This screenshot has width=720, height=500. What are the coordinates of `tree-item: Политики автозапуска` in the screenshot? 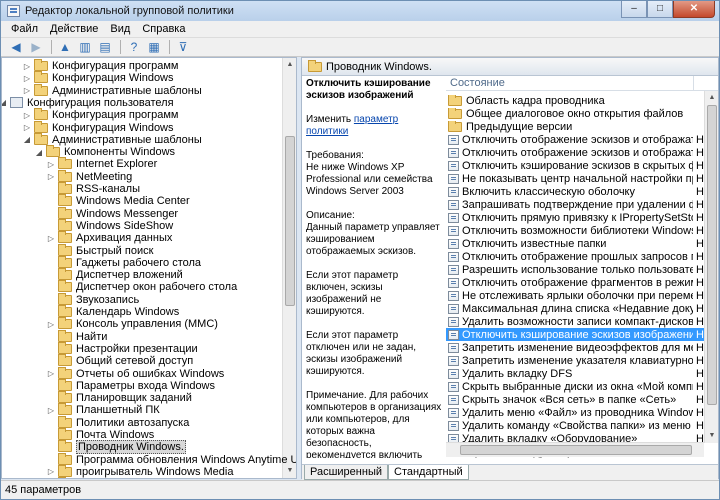 It's located at (117, 422).